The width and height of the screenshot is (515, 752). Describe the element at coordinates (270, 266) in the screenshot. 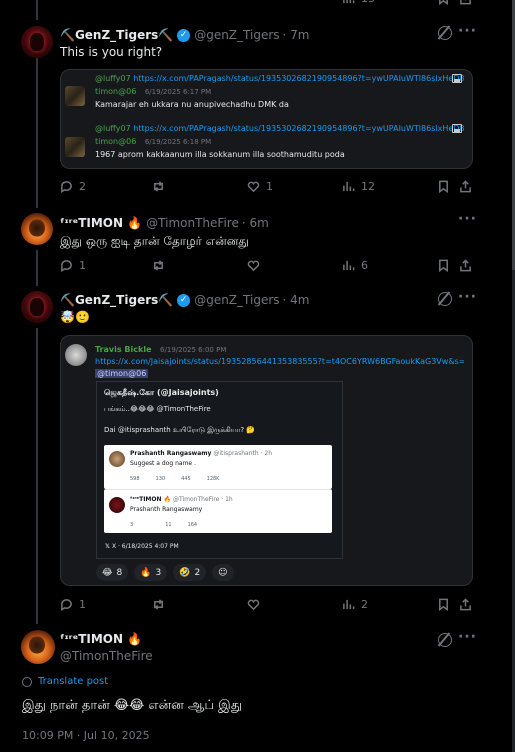

I see `post-actions: 1 6` at that location.